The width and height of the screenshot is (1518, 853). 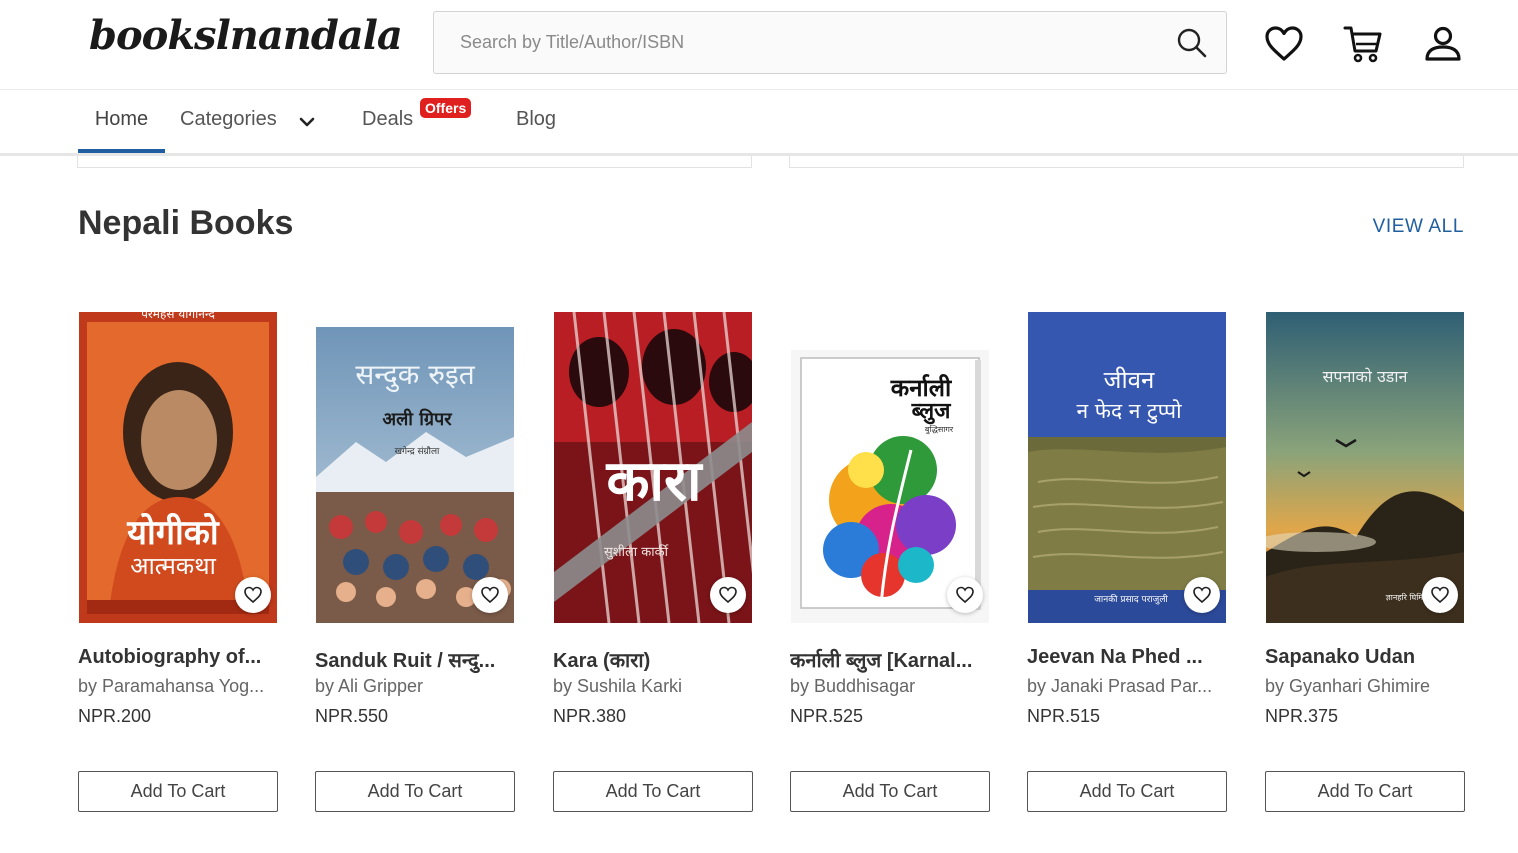 I want to click on cover-sub-text: ब्लुज, so click(x=932, y=412).